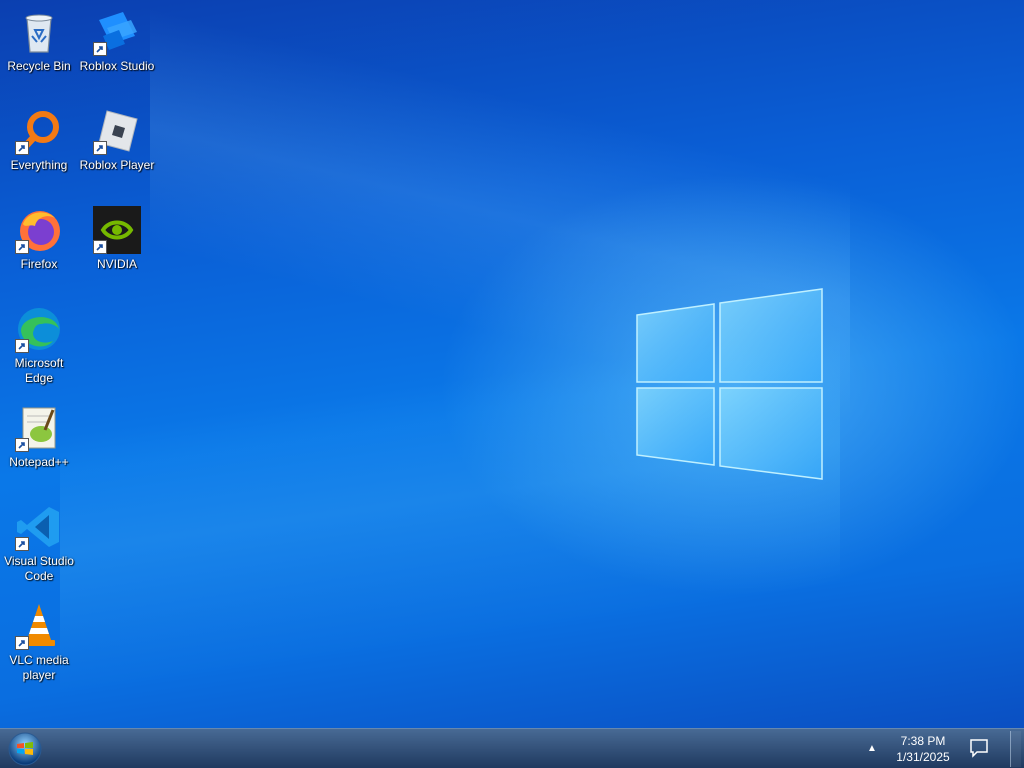 The image size is (1024, 768). What do you see at coordinates (730, 385) in the screenshot?
I see `windows-logo` at bounding box center [730, 385].